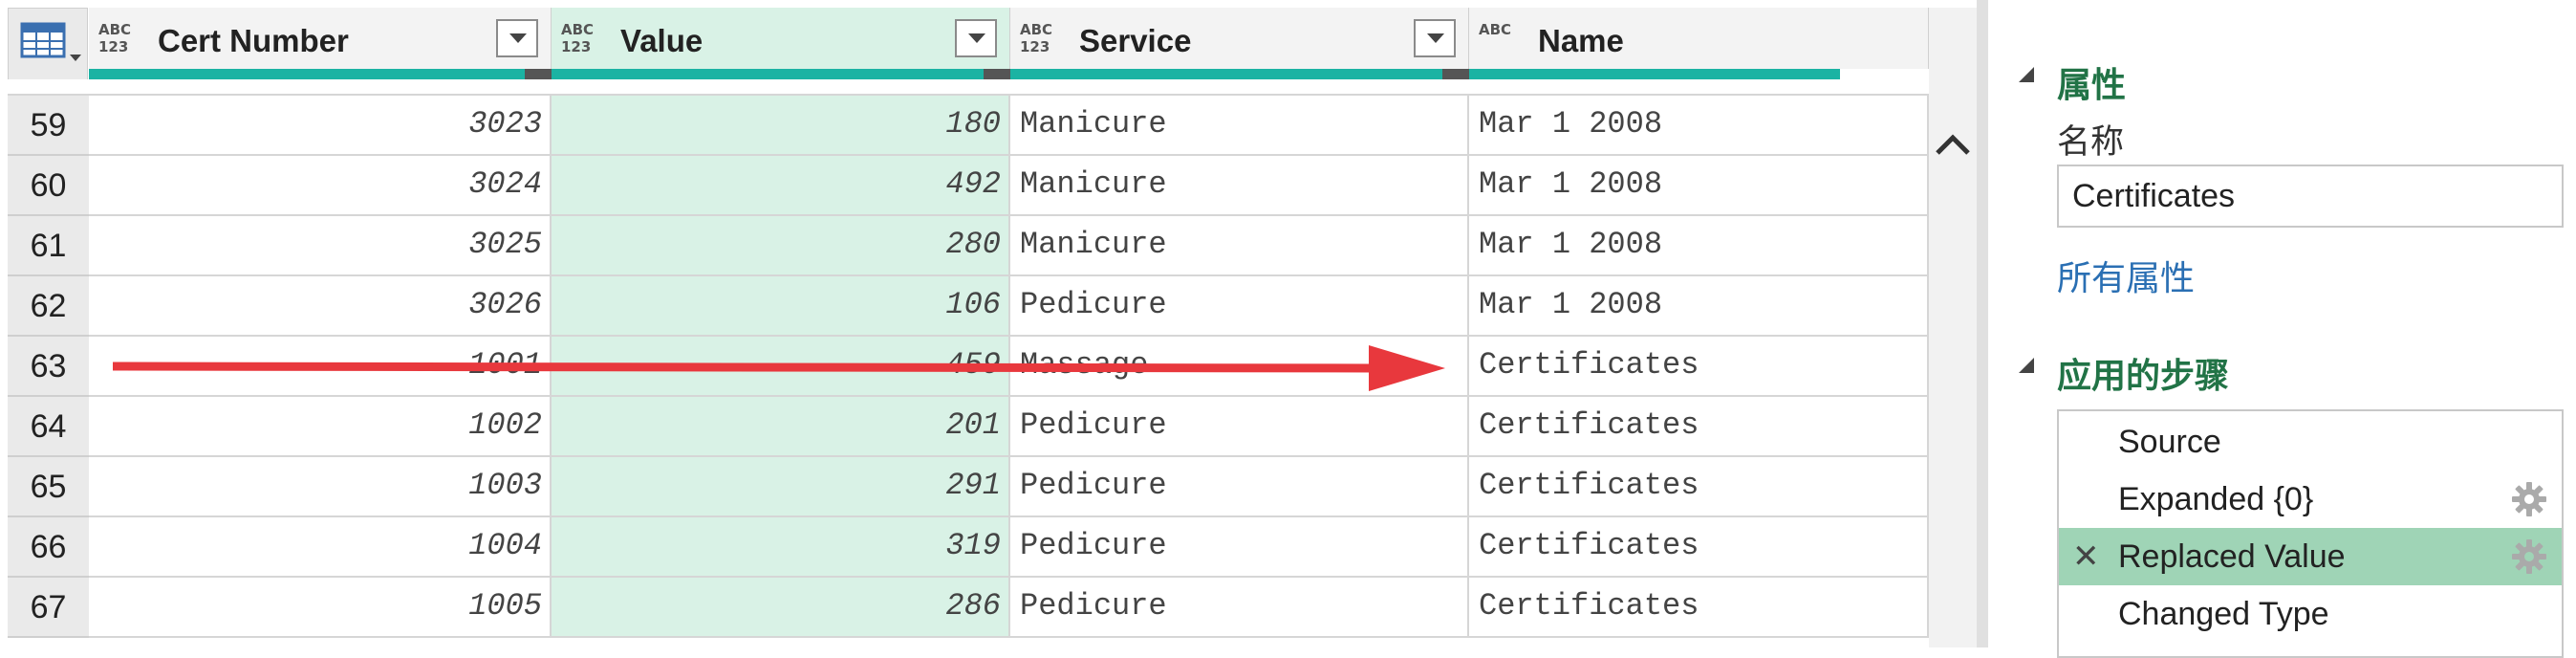  I want to click on annotation-arrow, so click(778, 368).